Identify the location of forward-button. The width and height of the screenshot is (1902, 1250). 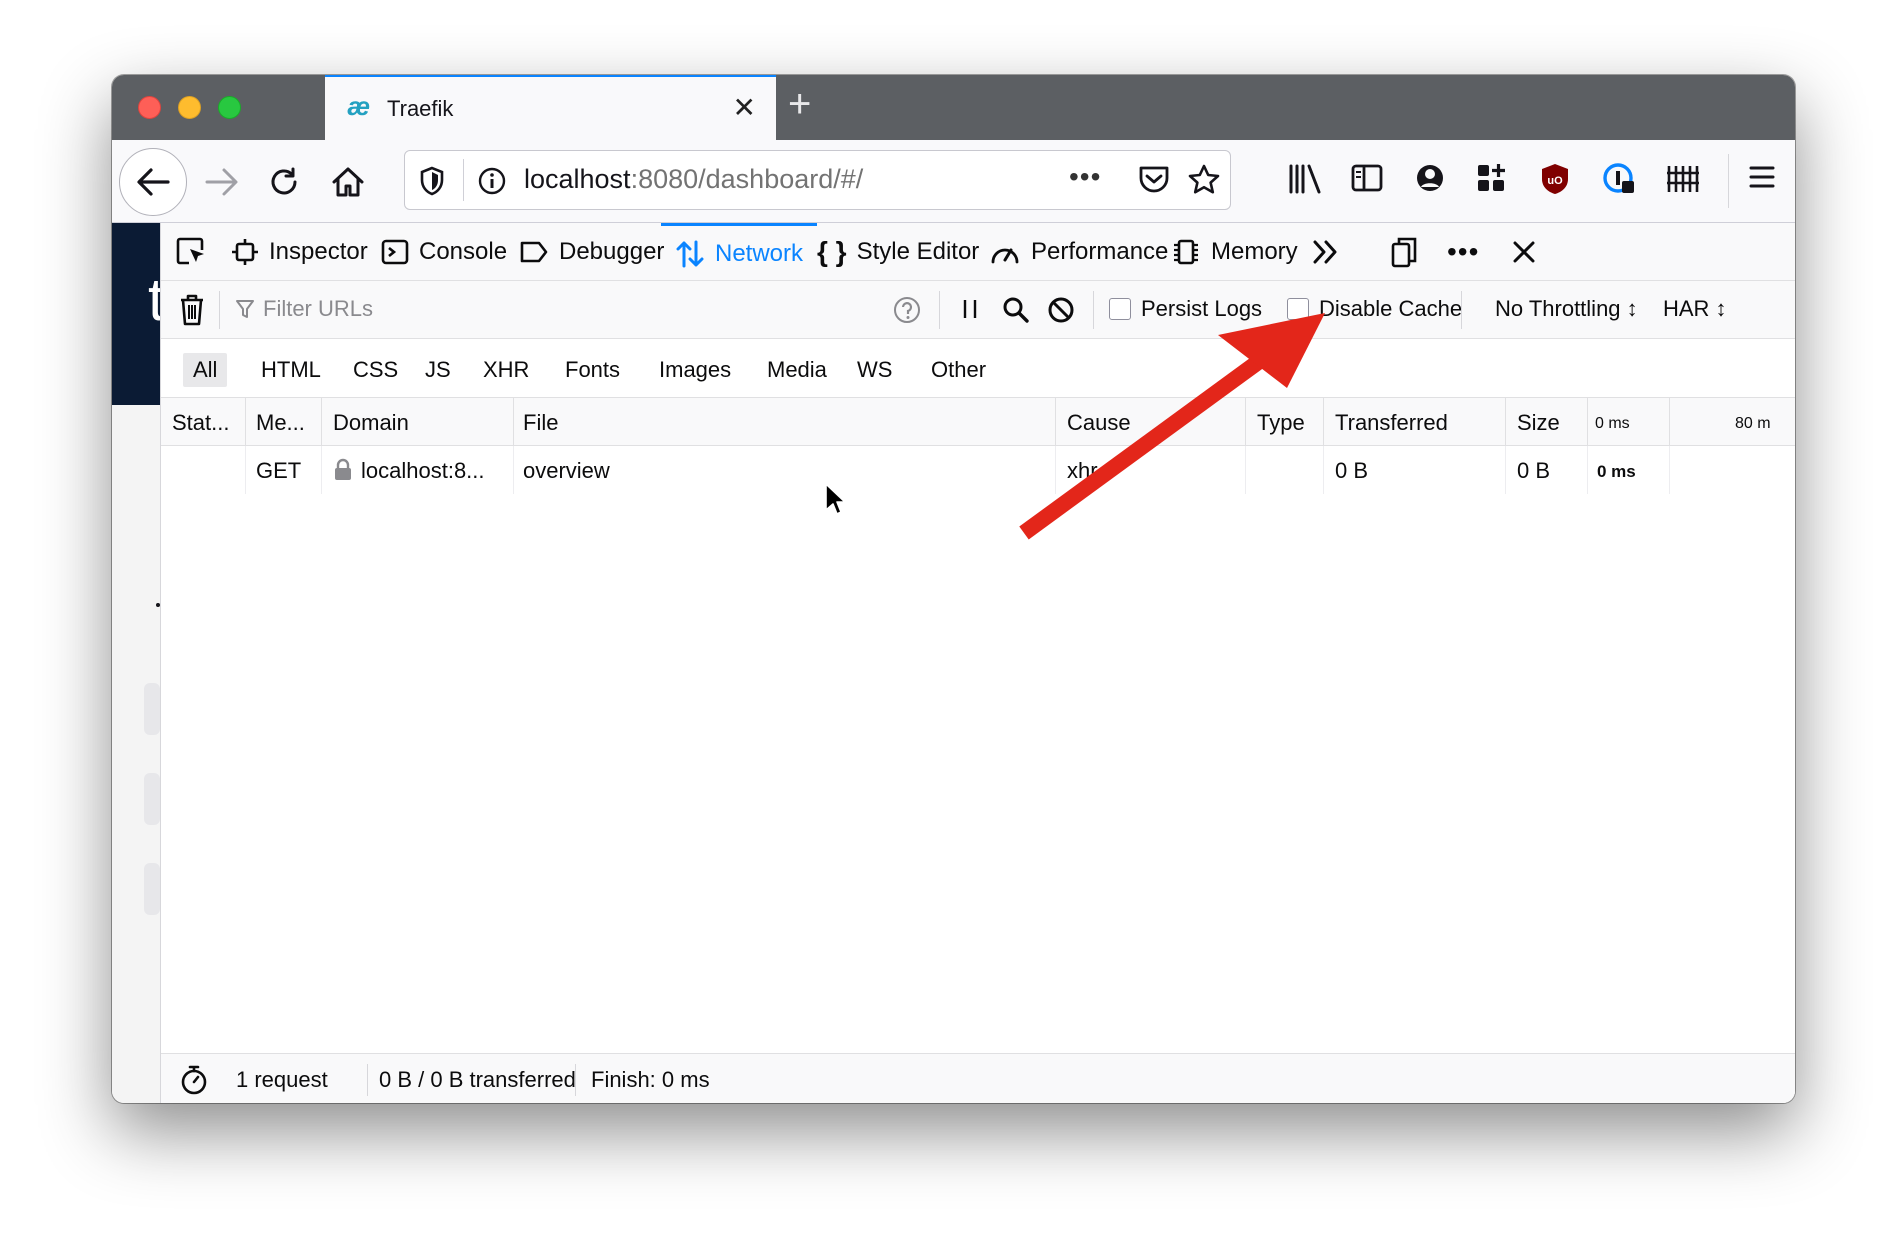
(222, 182).